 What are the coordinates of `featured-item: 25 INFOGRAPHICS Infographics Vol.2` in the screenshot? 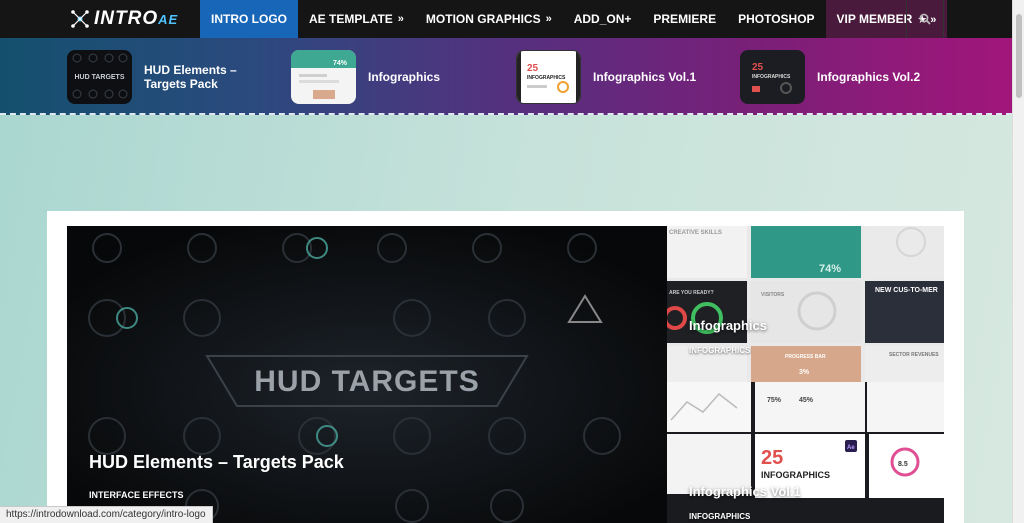 It's located at (843, 77).